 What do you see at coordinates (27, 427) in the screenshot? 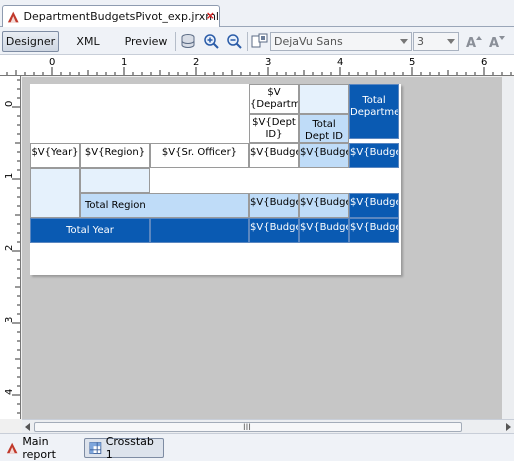
I see `scroll-left-icon` at bounding box center [27, 427].